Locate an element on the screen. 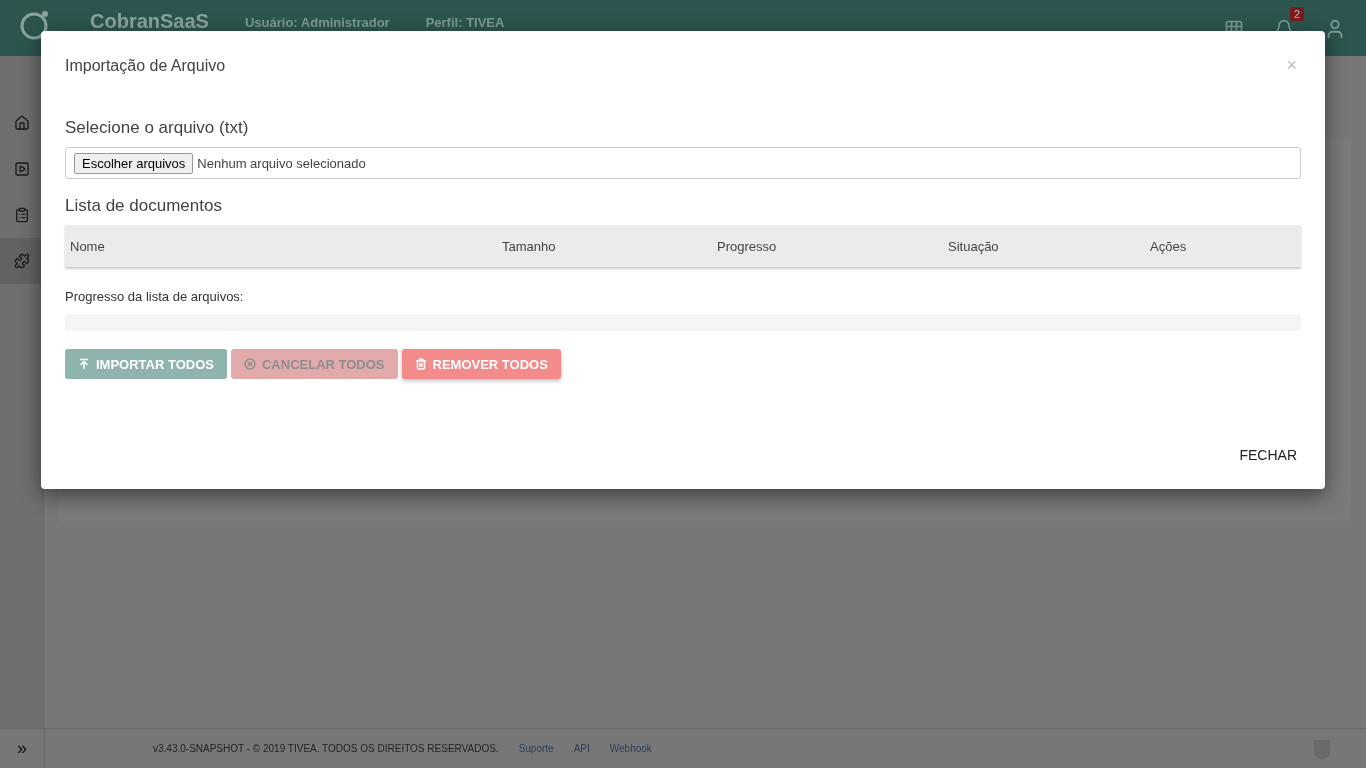 The width and height of the screenshot is (1366, 768). file-label: Selecione o arquivo (txt) is located at coordinates (157, 128).